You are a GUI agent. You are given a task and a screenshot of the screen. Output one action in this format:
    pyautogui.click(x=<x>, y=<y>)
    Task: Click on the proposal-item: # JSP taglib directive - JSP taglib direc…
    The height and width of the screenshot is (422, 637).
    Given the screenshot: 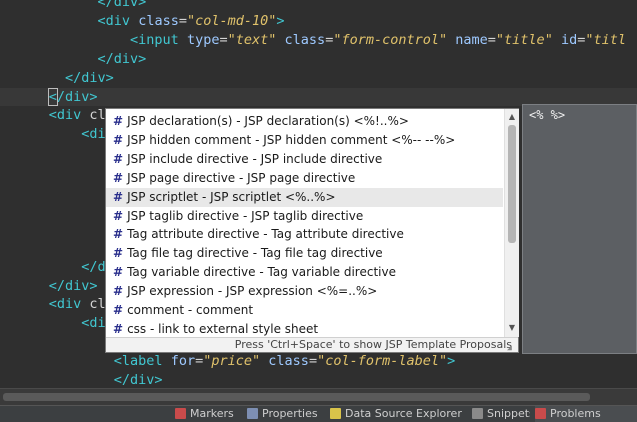 What is the action you would take?
    pyautogui.click(x=304, y=216)
    